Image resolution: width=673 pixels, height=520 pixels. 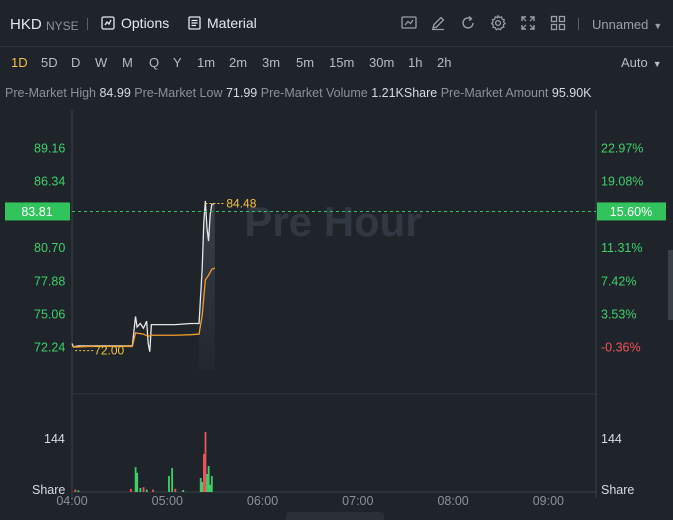 What do you see at coordinates (50, 93) in the screenshot?
I see `premarket-high-label: Pre-Market High` at bounding box center [50, 93].